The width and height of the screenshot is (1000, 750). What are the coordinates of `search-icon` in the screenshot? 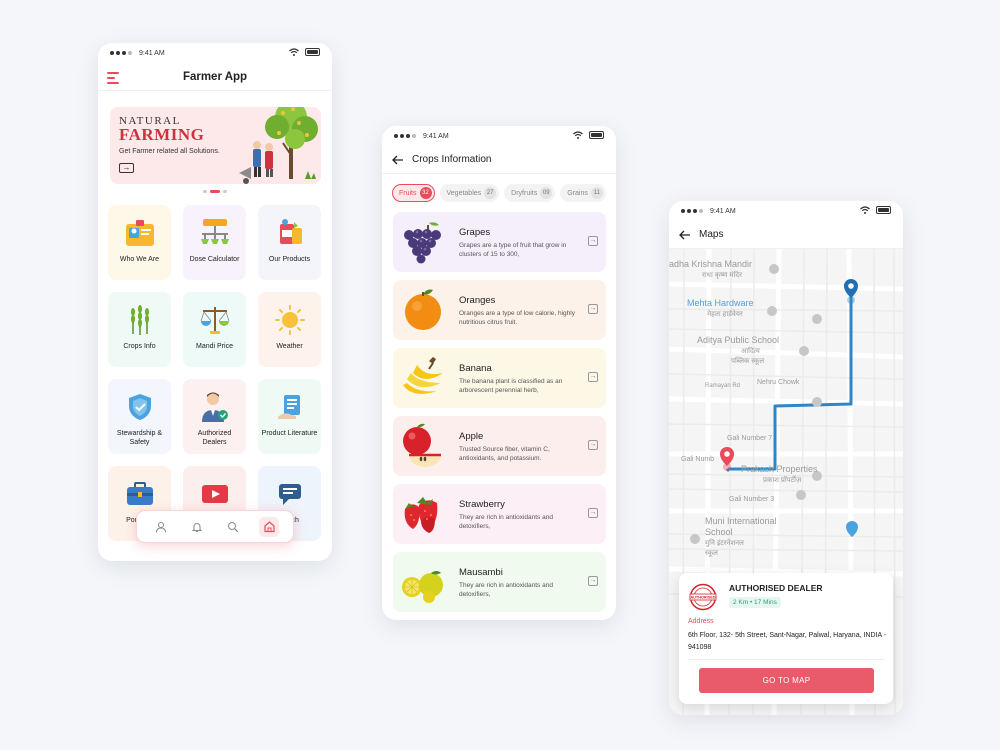 It's located at (233, 526).